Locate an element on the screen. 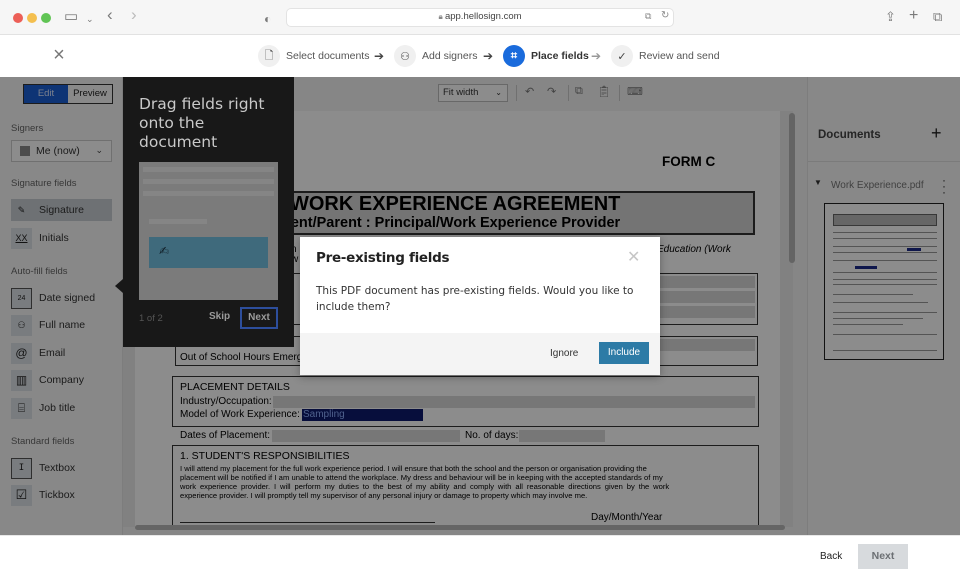  step-place-fields: ⌗ Place fields is located at coordinates (546, 56).